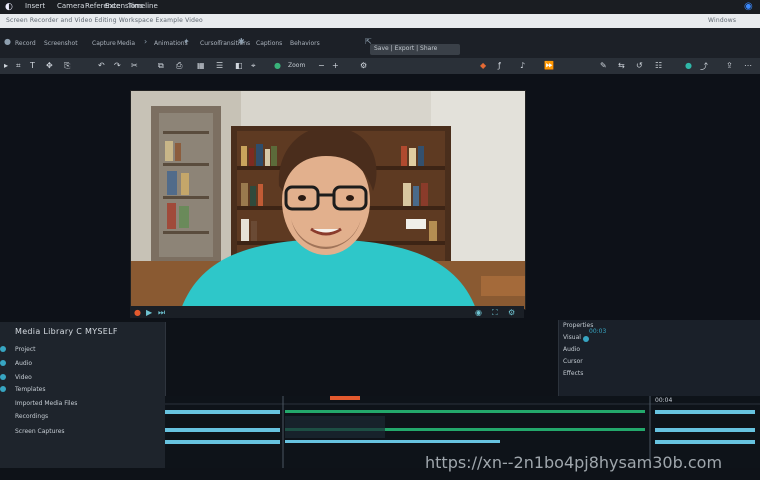 The width and height of the screenshot is (760, 480). Describe the element at coordinates (729, 65) in the screenshot. I see `export-icon: ⇪` at that location.